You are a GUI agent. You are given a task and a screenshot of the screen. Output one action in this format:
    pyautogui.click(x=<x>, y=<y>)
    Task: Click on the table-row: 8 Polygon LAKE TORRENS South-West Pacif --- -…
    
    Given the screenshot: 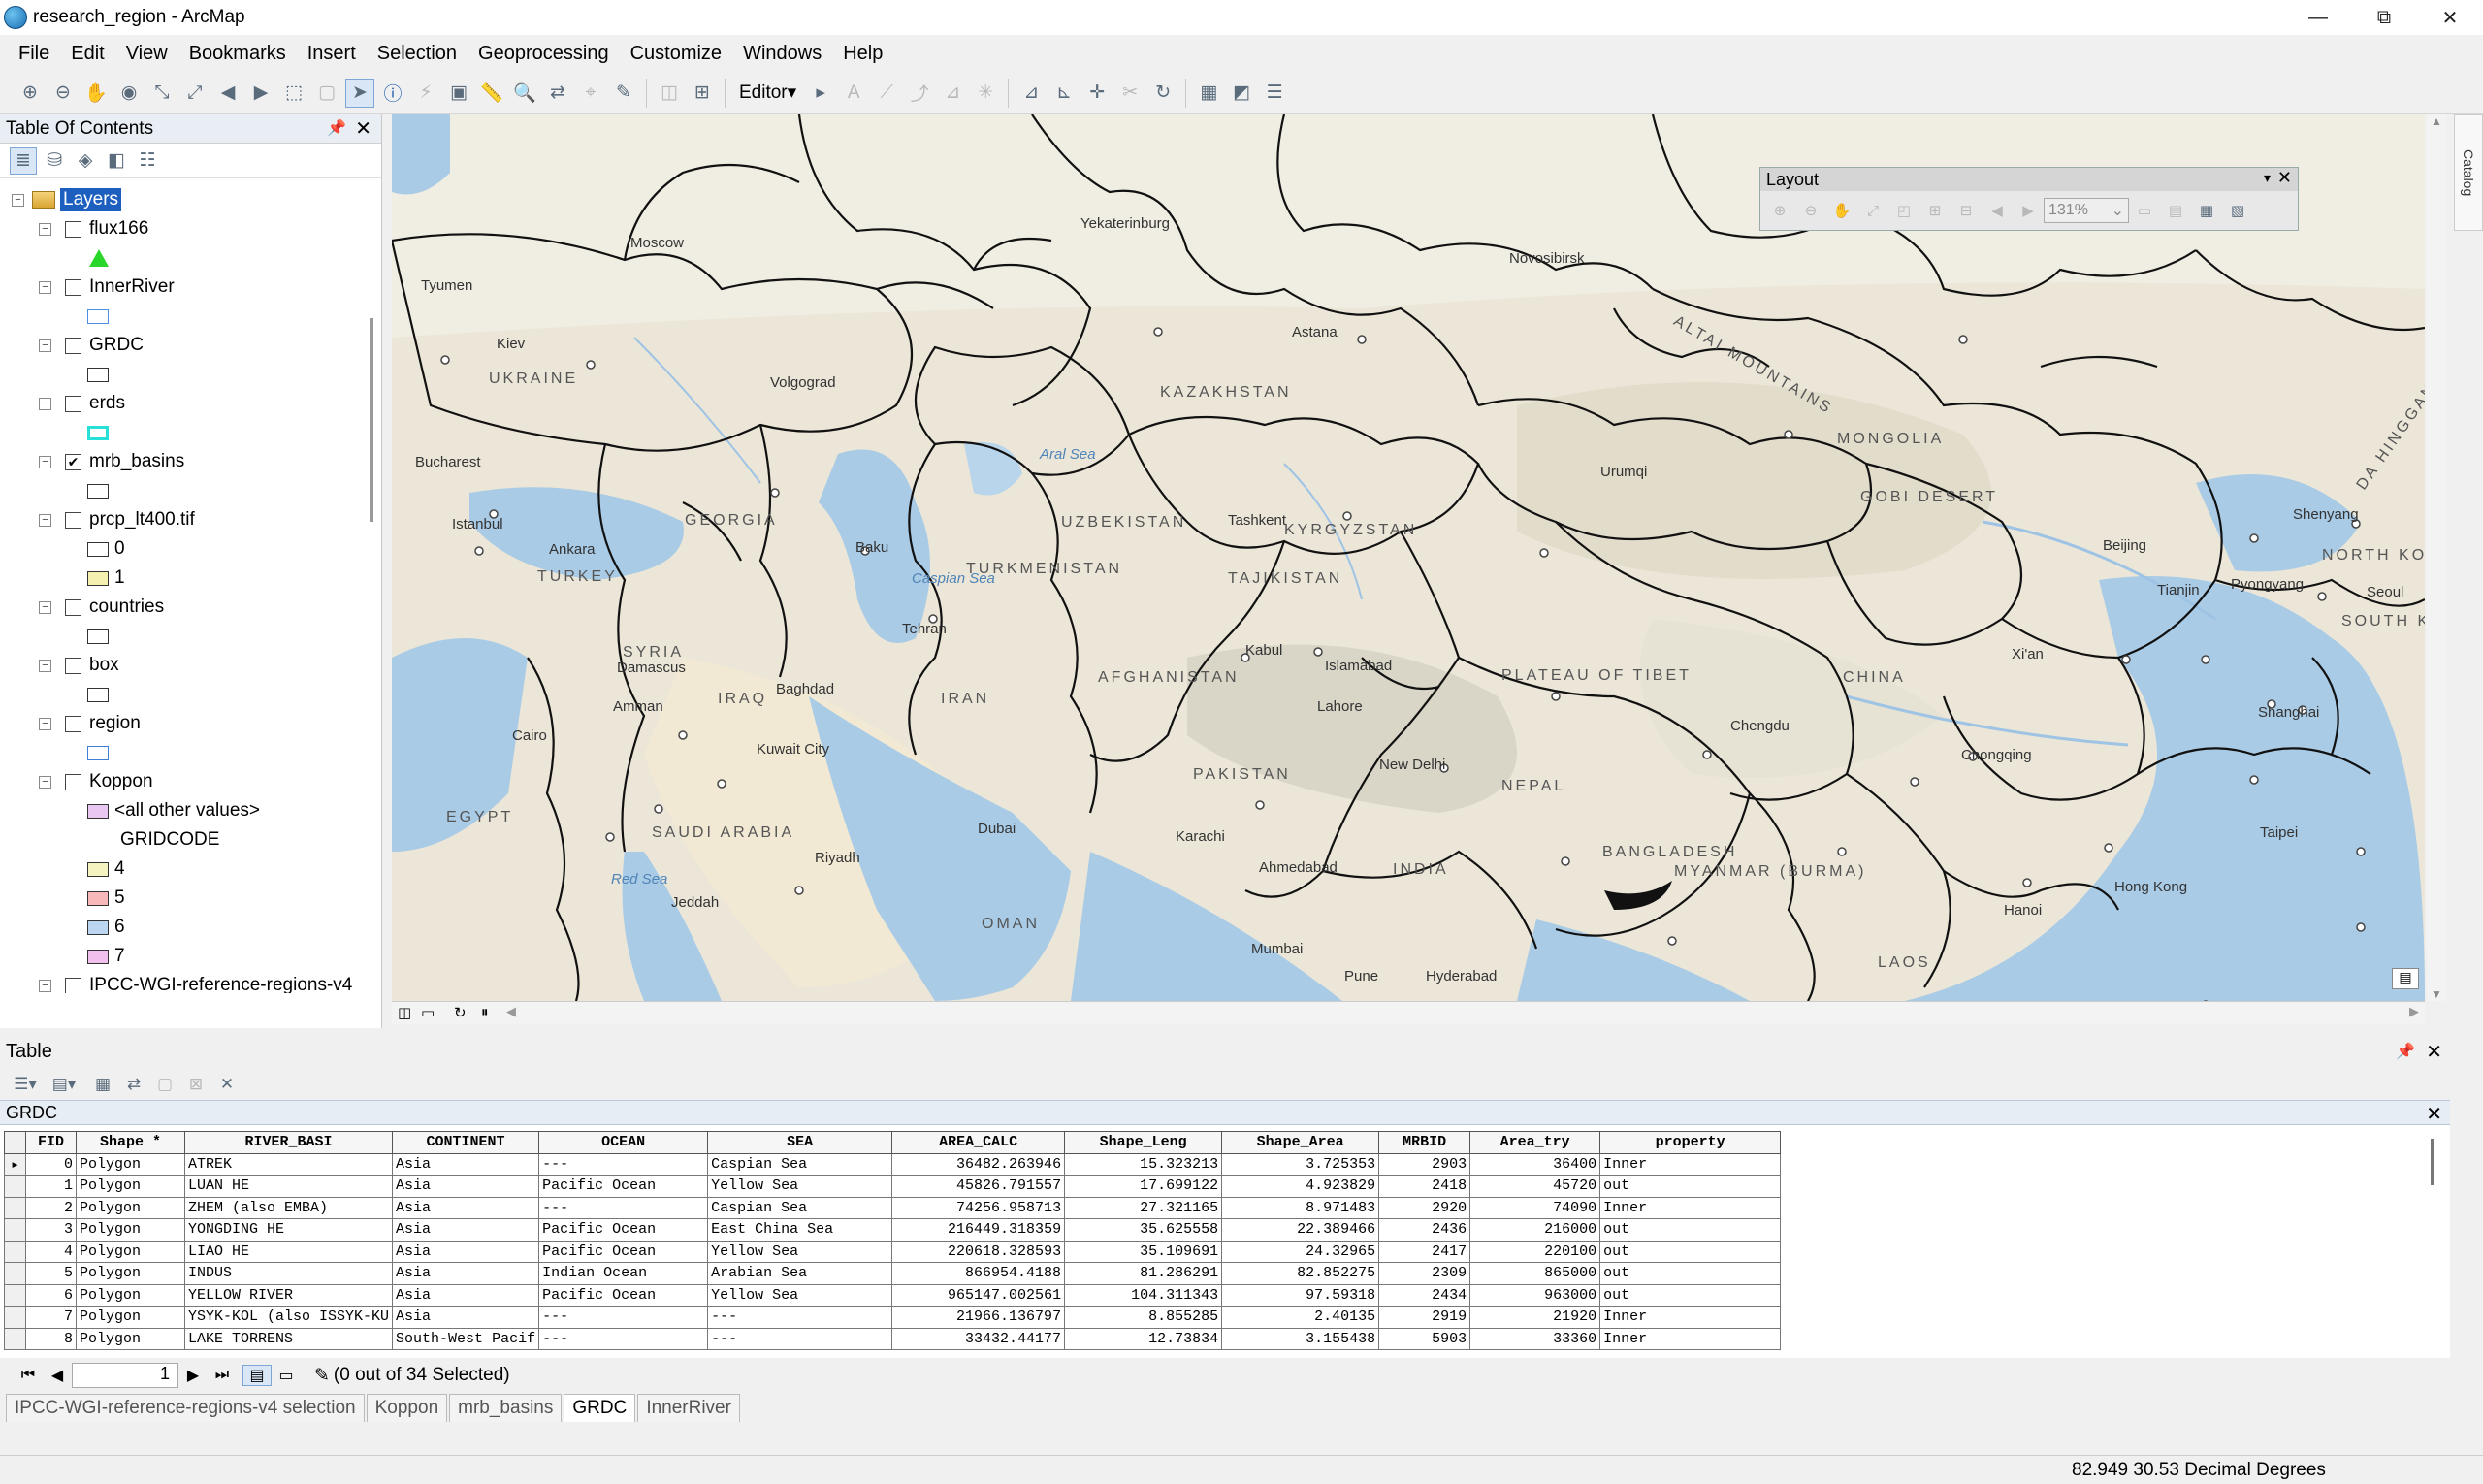 What is the action you would take?
    pyautogui.click(x=893, y=1338)
    